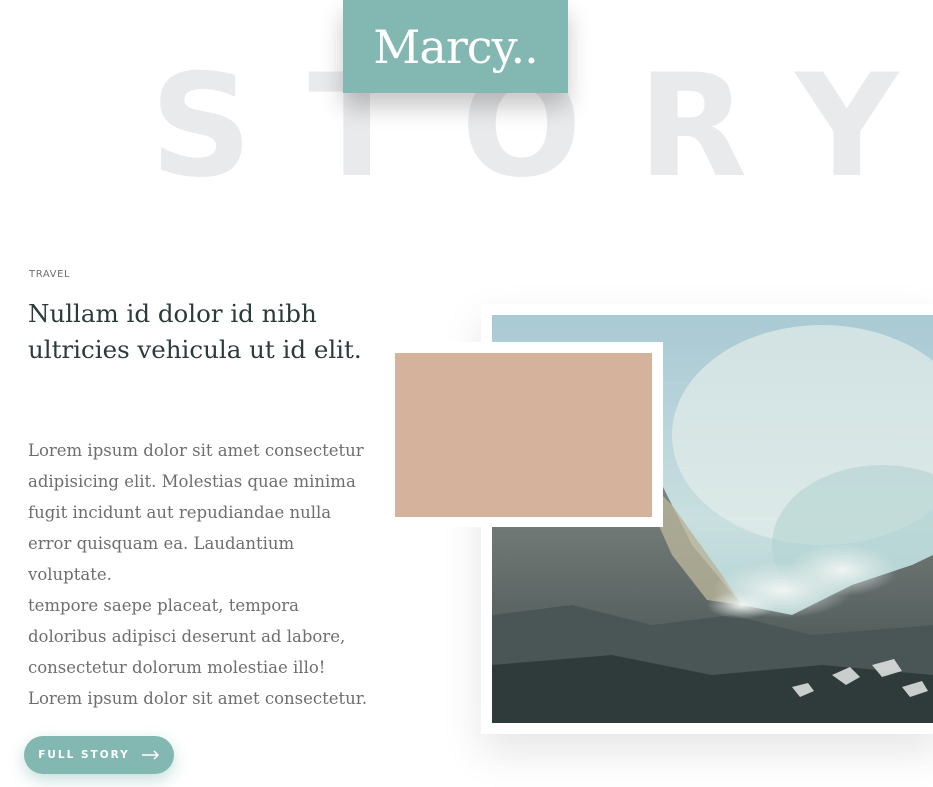 The height and width of the screenshot is (787, 933). Describe the element at coordinates (84, 755) in the screenshot. I see `full-story-label: FULL STORY` at that location.